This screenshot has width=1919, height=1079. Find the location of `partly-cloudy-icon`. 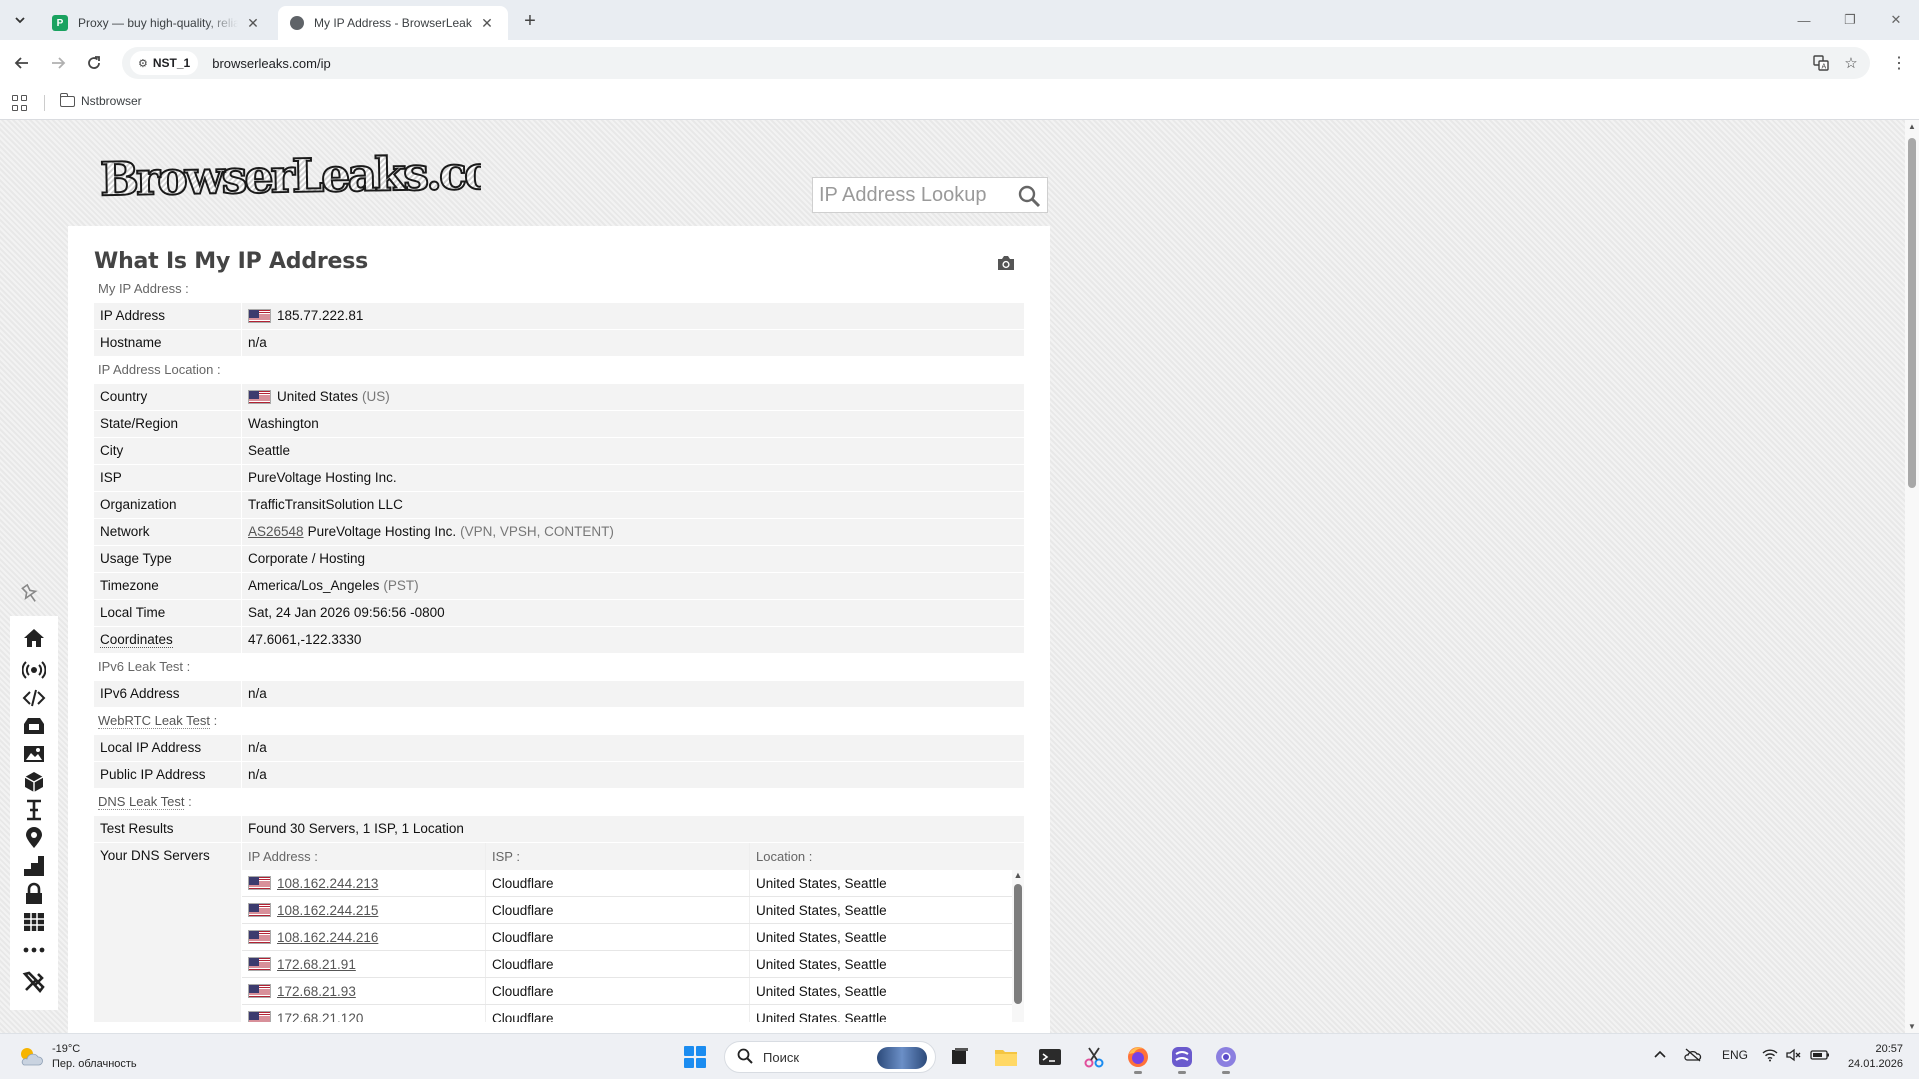

partly-cloudy-icon is located at coordinates (32, 1057).